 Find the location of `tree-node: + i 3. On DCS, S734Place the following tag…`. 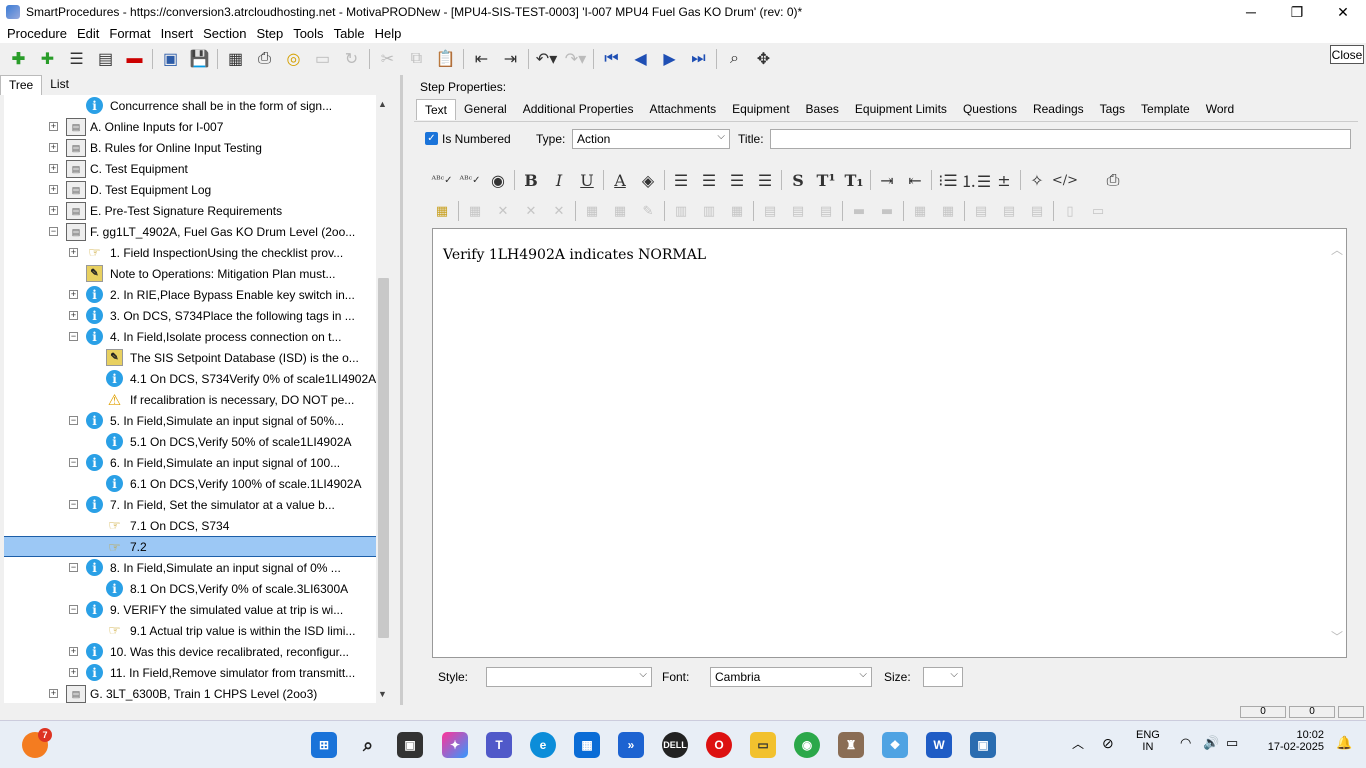

tree-node: + i 3. On DCS, S734Place the following tag… is located at coordinates (190, 315).